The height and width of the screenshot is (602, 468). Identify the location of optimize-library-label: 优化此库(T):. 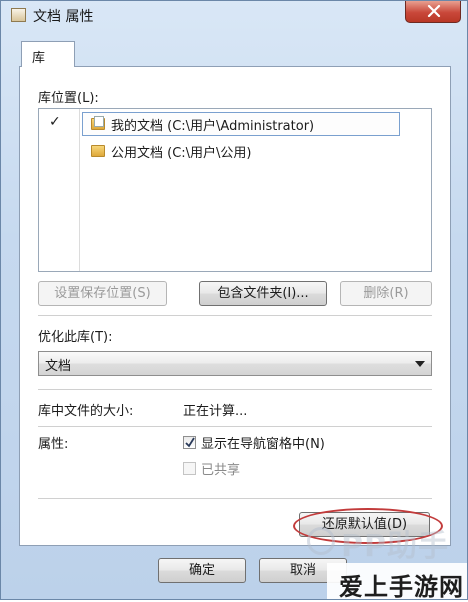
(75, 337).